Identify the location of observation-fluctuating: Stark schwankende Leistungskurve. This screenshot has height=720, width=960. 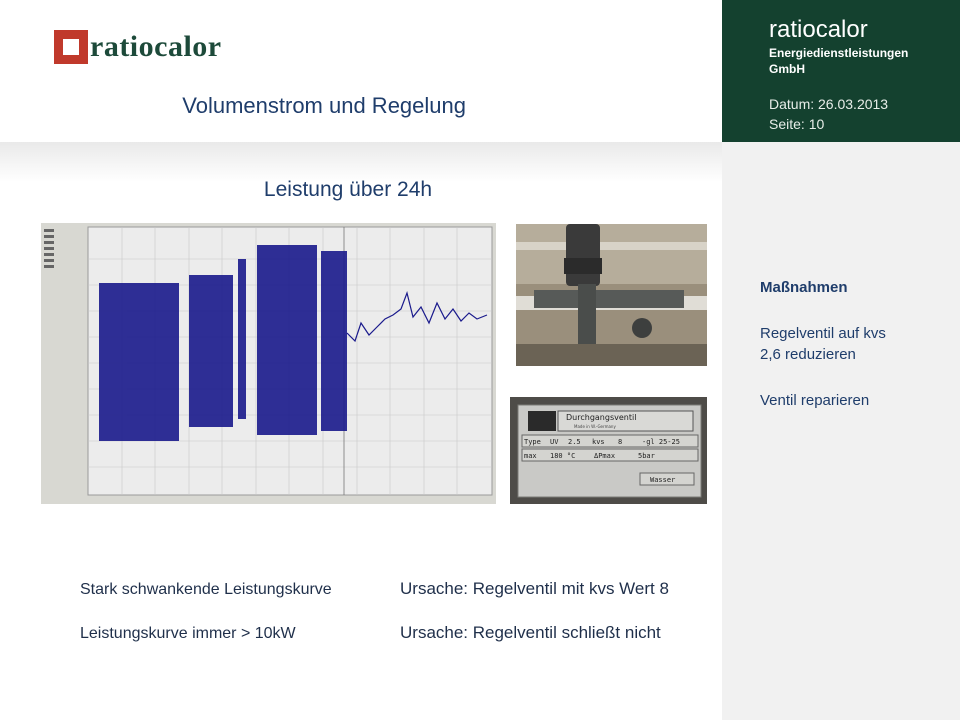
(206, 589).